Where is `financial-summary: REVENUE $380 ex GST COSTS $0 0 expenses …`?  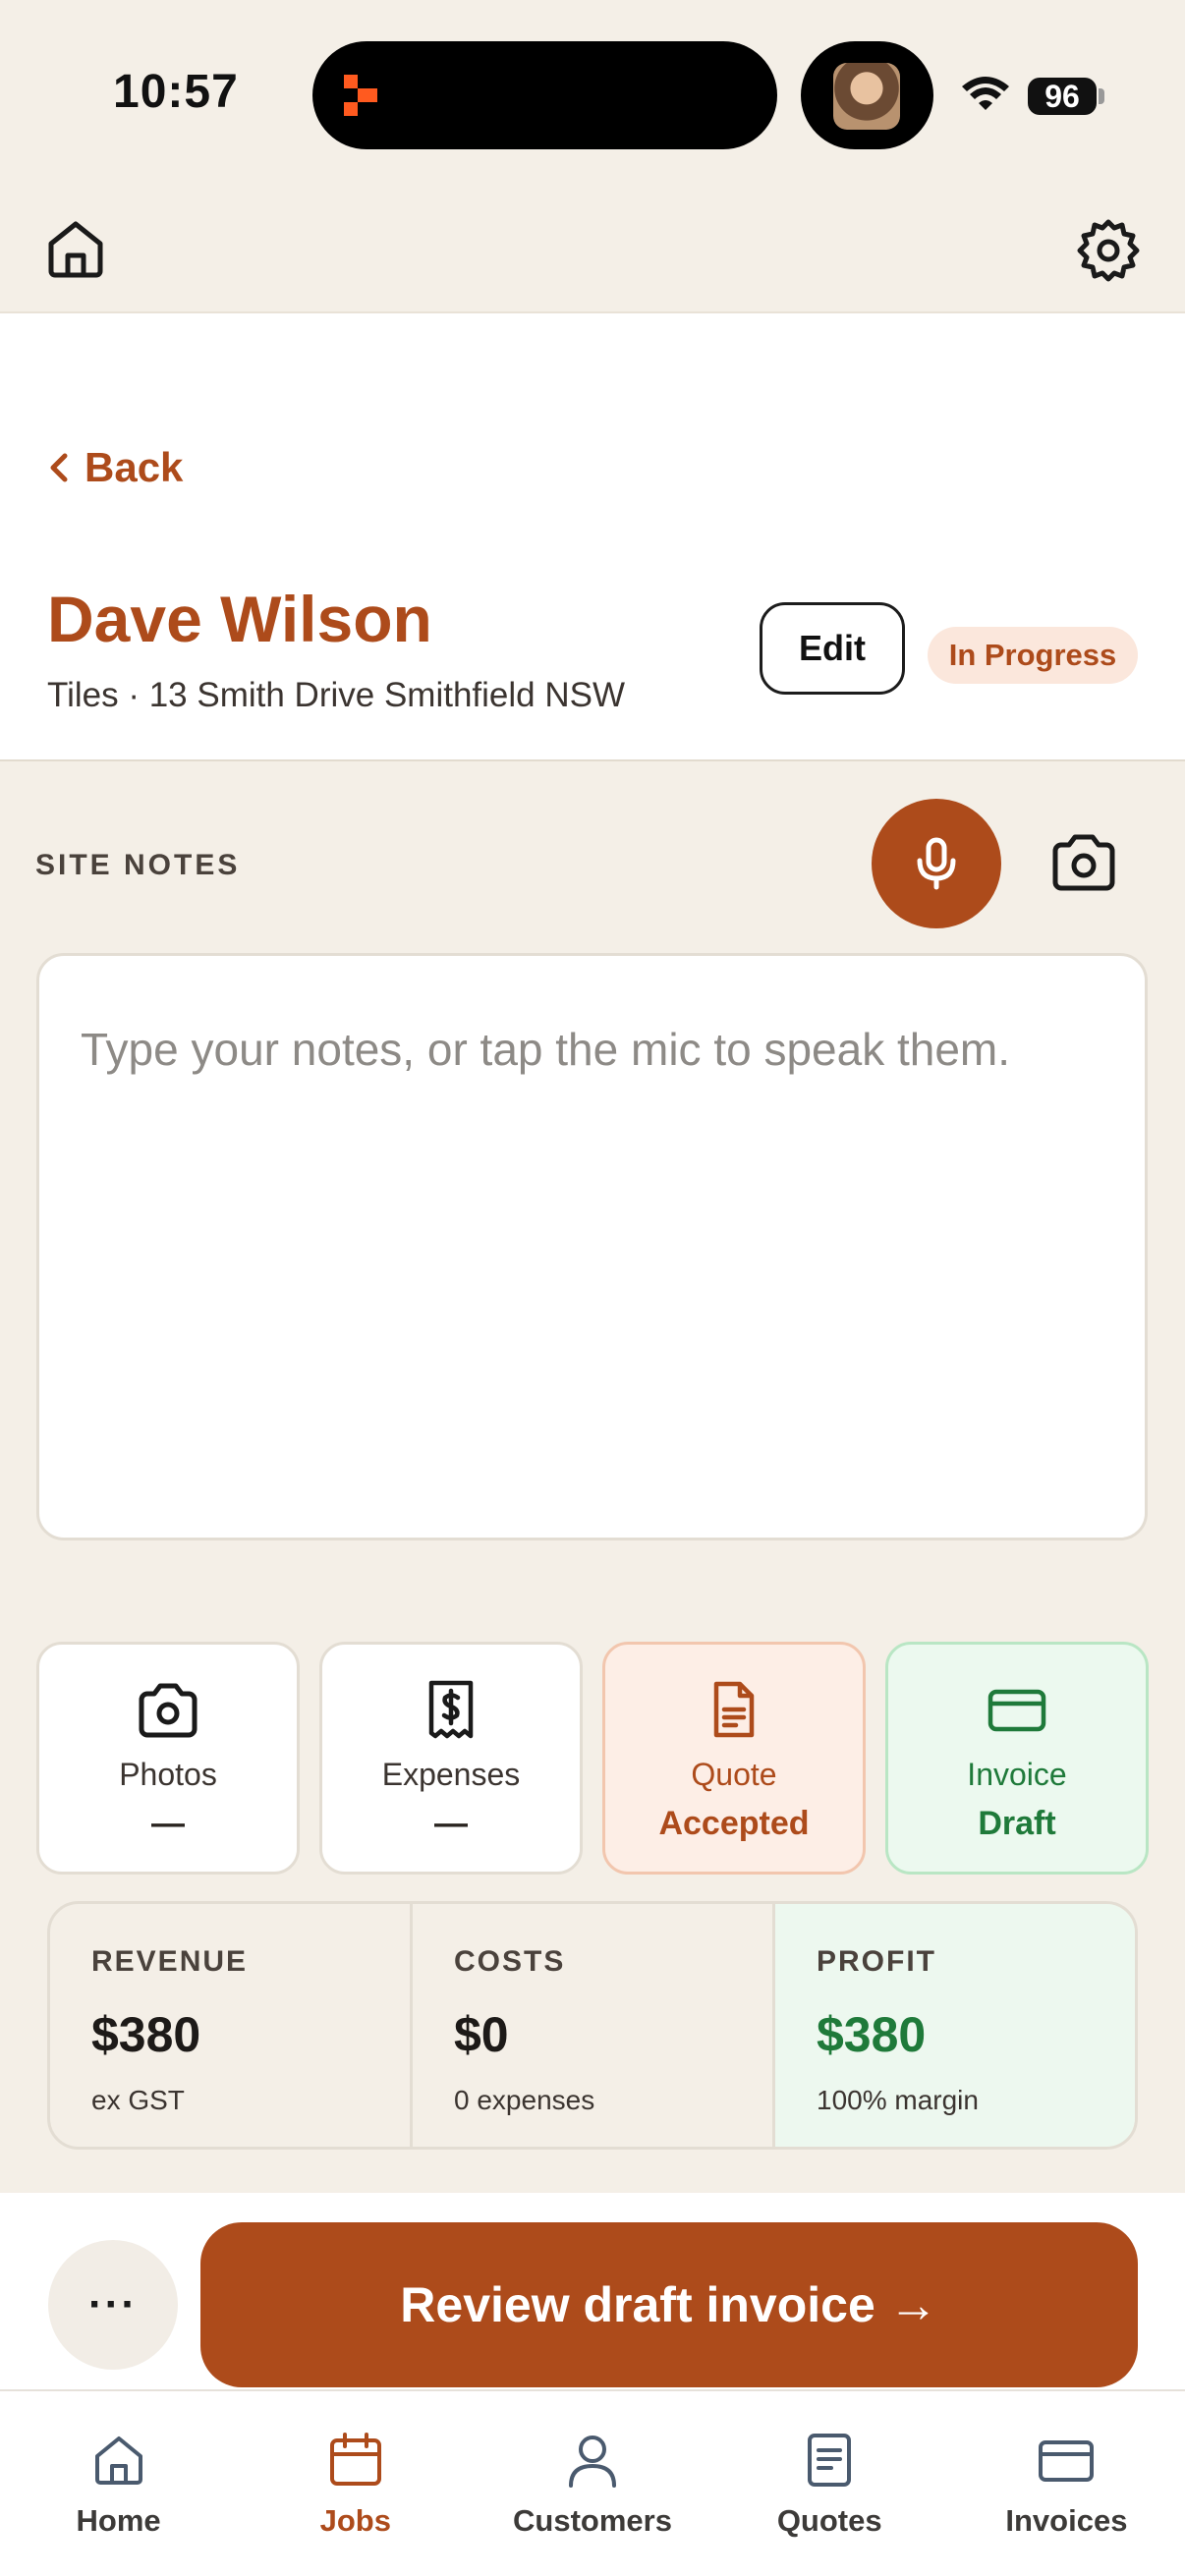 financial-summary: REVENUE $380 ex GST COSTS $0 0 expenses … is located at coordinates (592, 2025).